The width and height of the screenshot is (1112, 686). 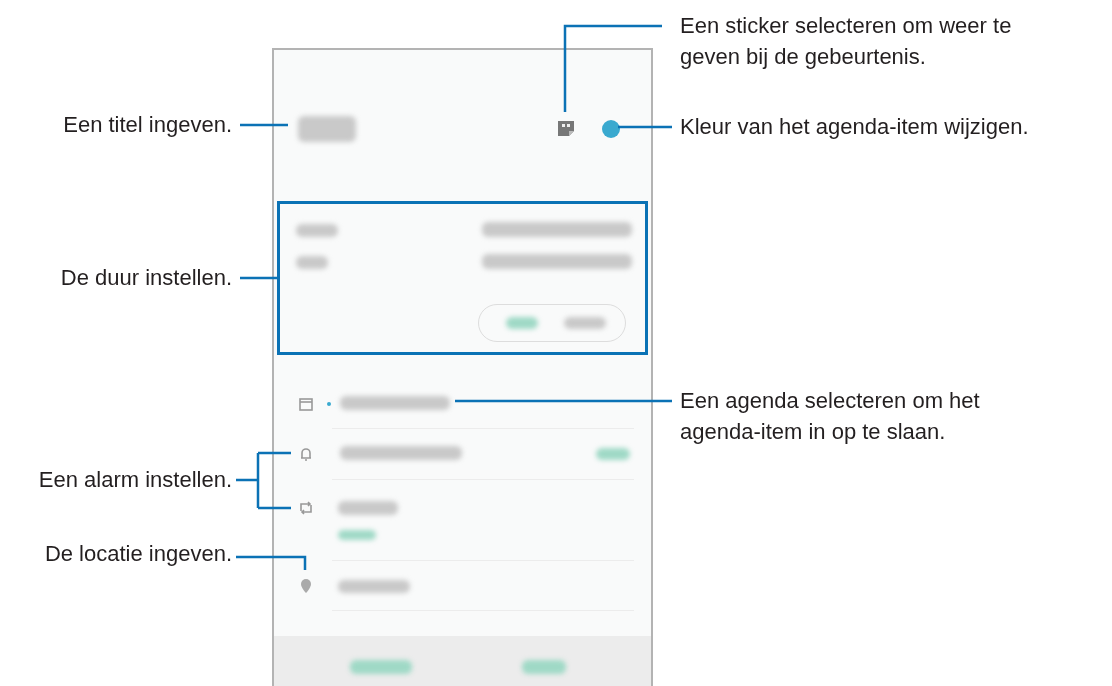 I want to click on bell-icon, so click(x=306, y=454).